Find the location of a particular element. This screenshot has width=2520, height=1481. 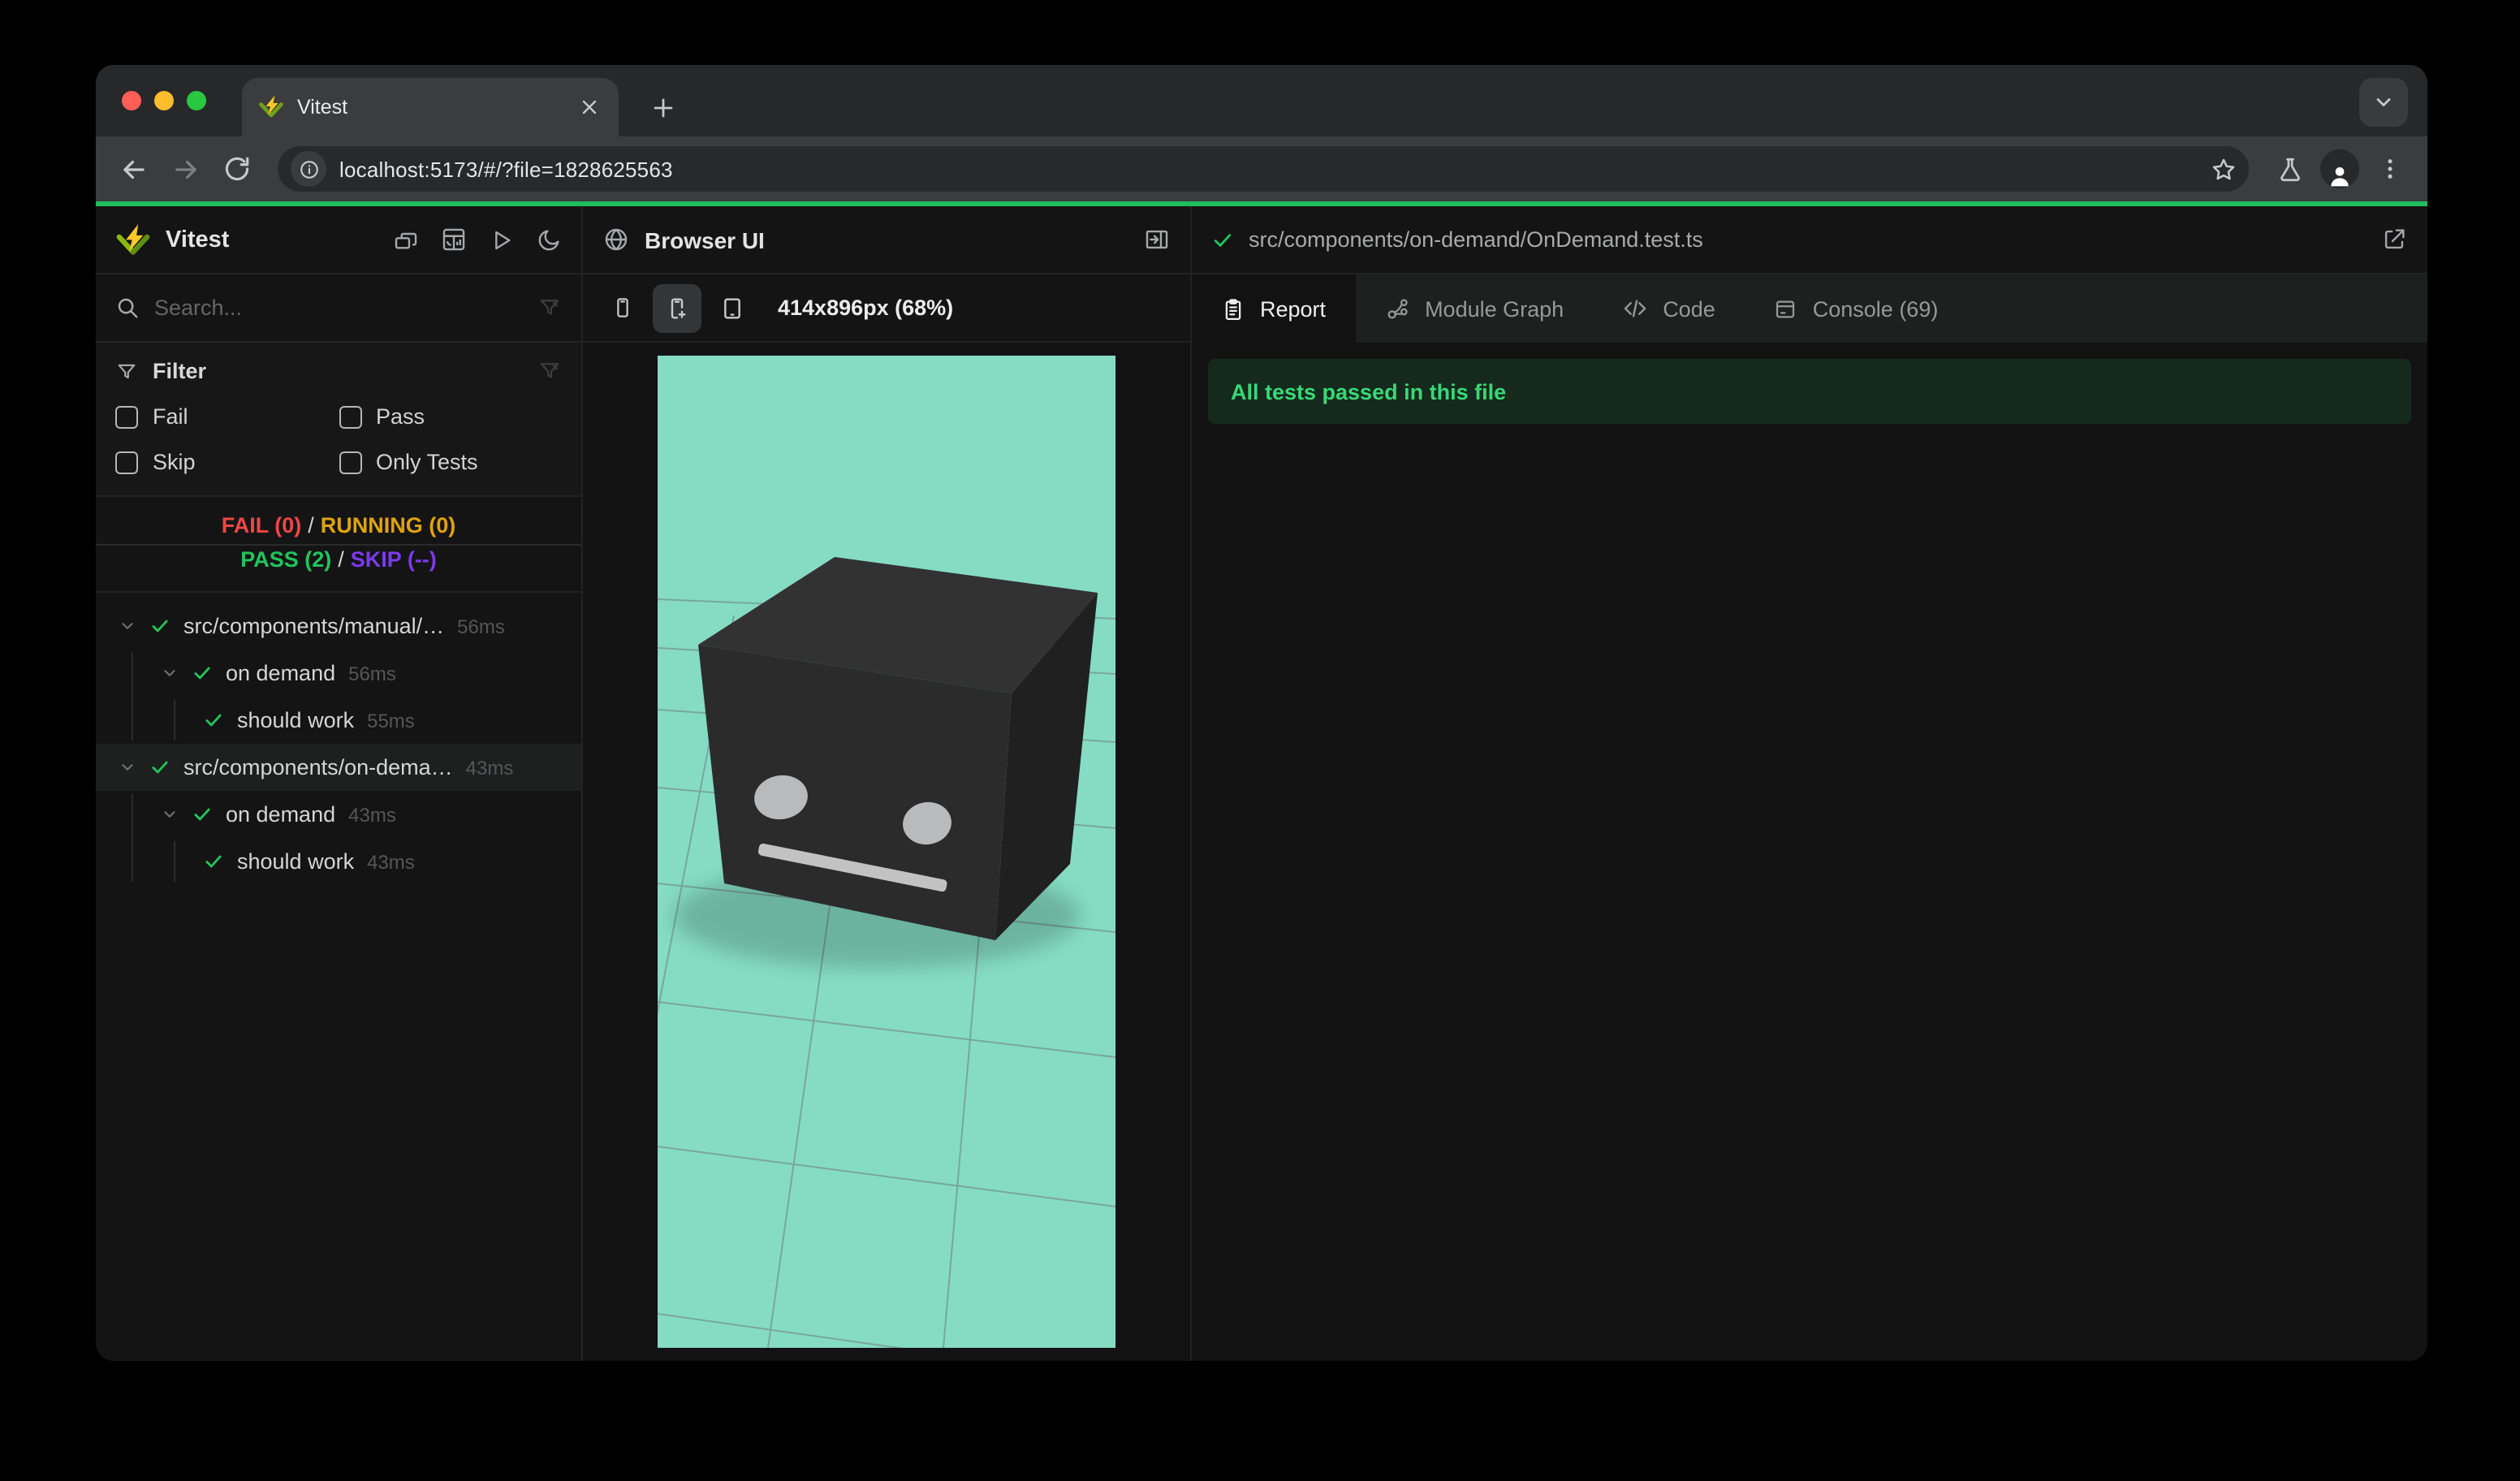

search-icon is located at coordinates (128, 308).